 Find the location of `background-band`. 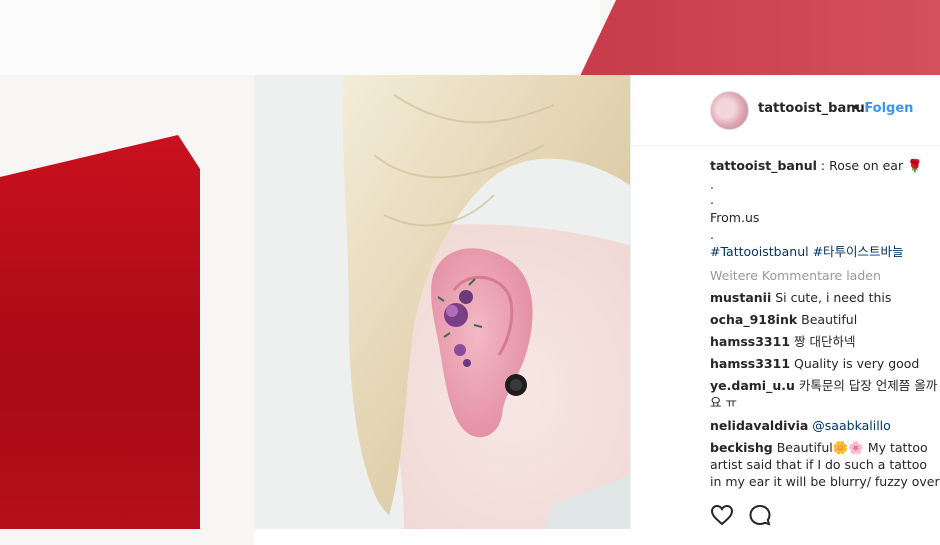

background-band is located at coordinates (300, 37).